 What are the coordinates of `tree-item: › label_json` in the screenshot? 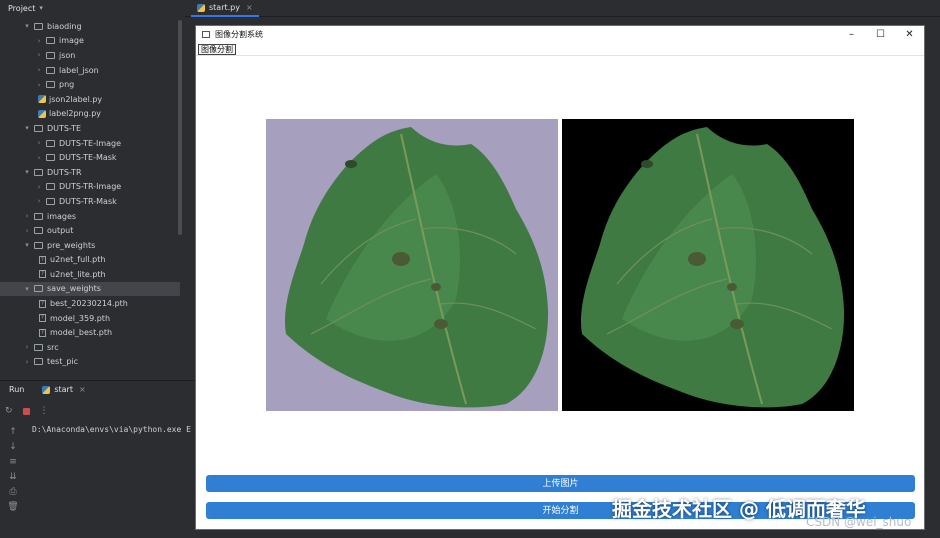 It's located at (90, 70).